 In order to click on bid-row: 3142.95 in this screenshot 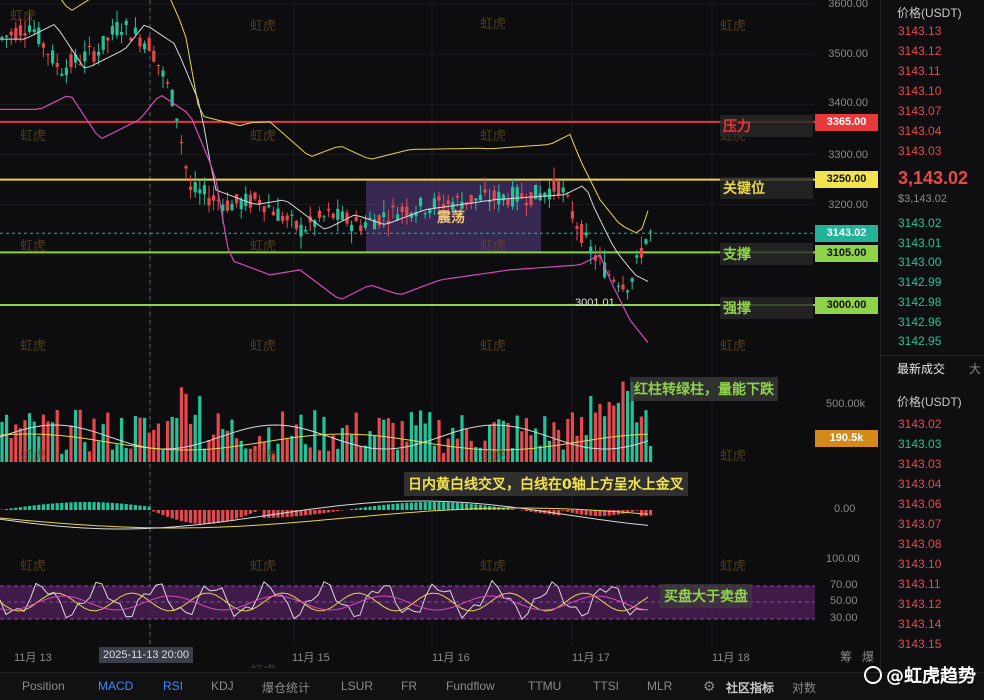, I will do `click(919, 341)`.